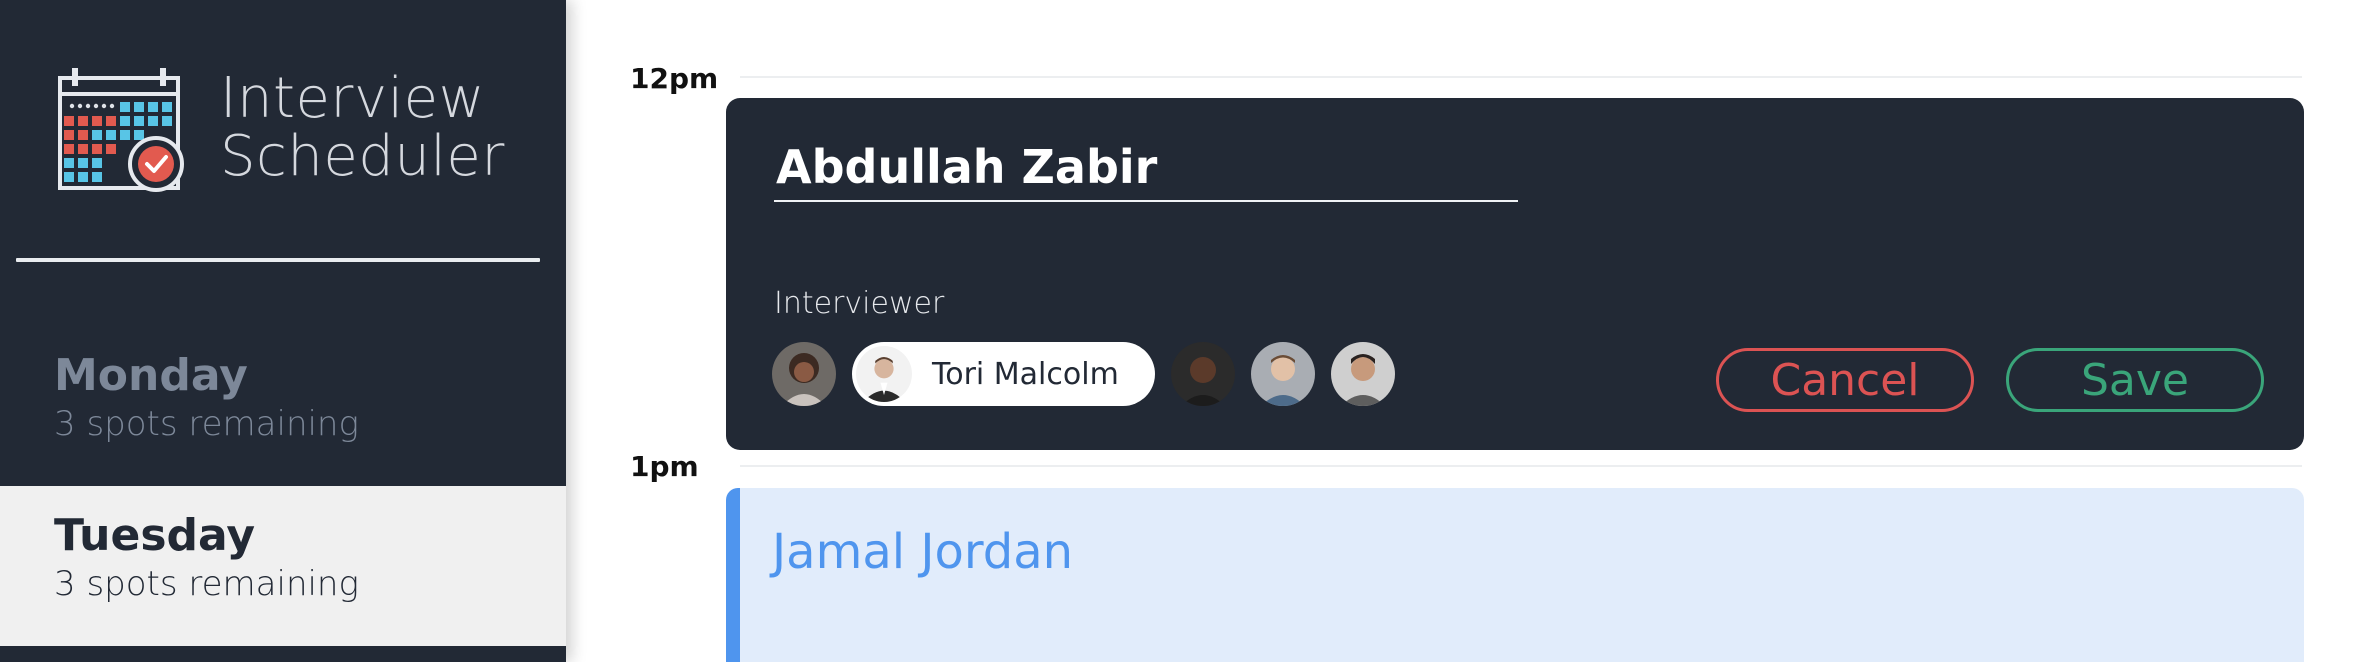  I want to click on cancel-button: Cancel, so click(1845, 380).